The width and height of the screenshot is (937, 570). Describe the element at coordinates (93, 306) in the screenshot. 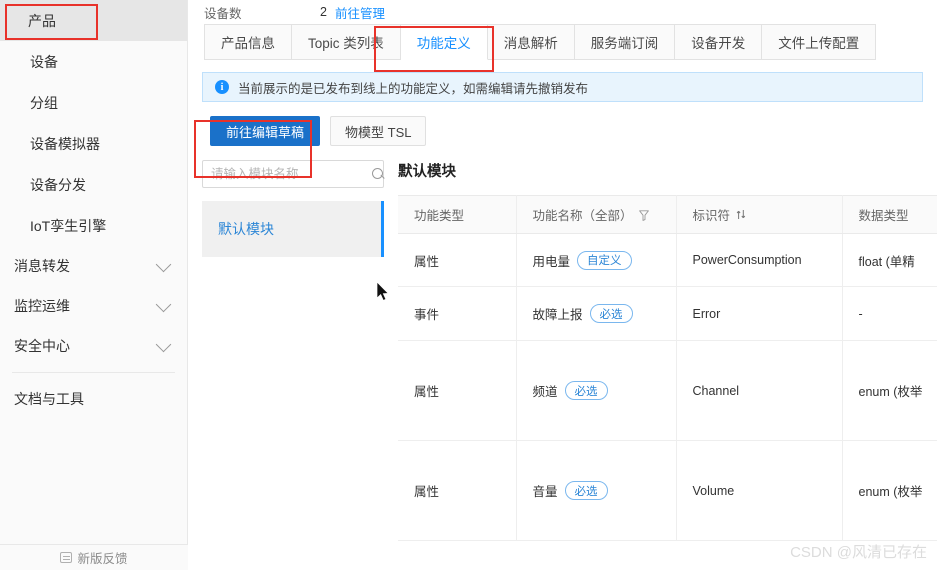

I see `sidebar-group-monitoring-ops: 监控运维` at that location.